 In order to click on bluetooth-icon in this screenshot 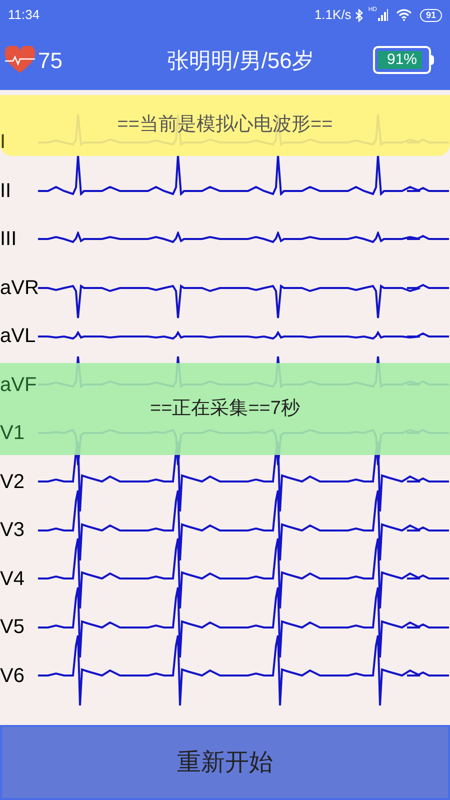, I will do `click(359, 15)`.